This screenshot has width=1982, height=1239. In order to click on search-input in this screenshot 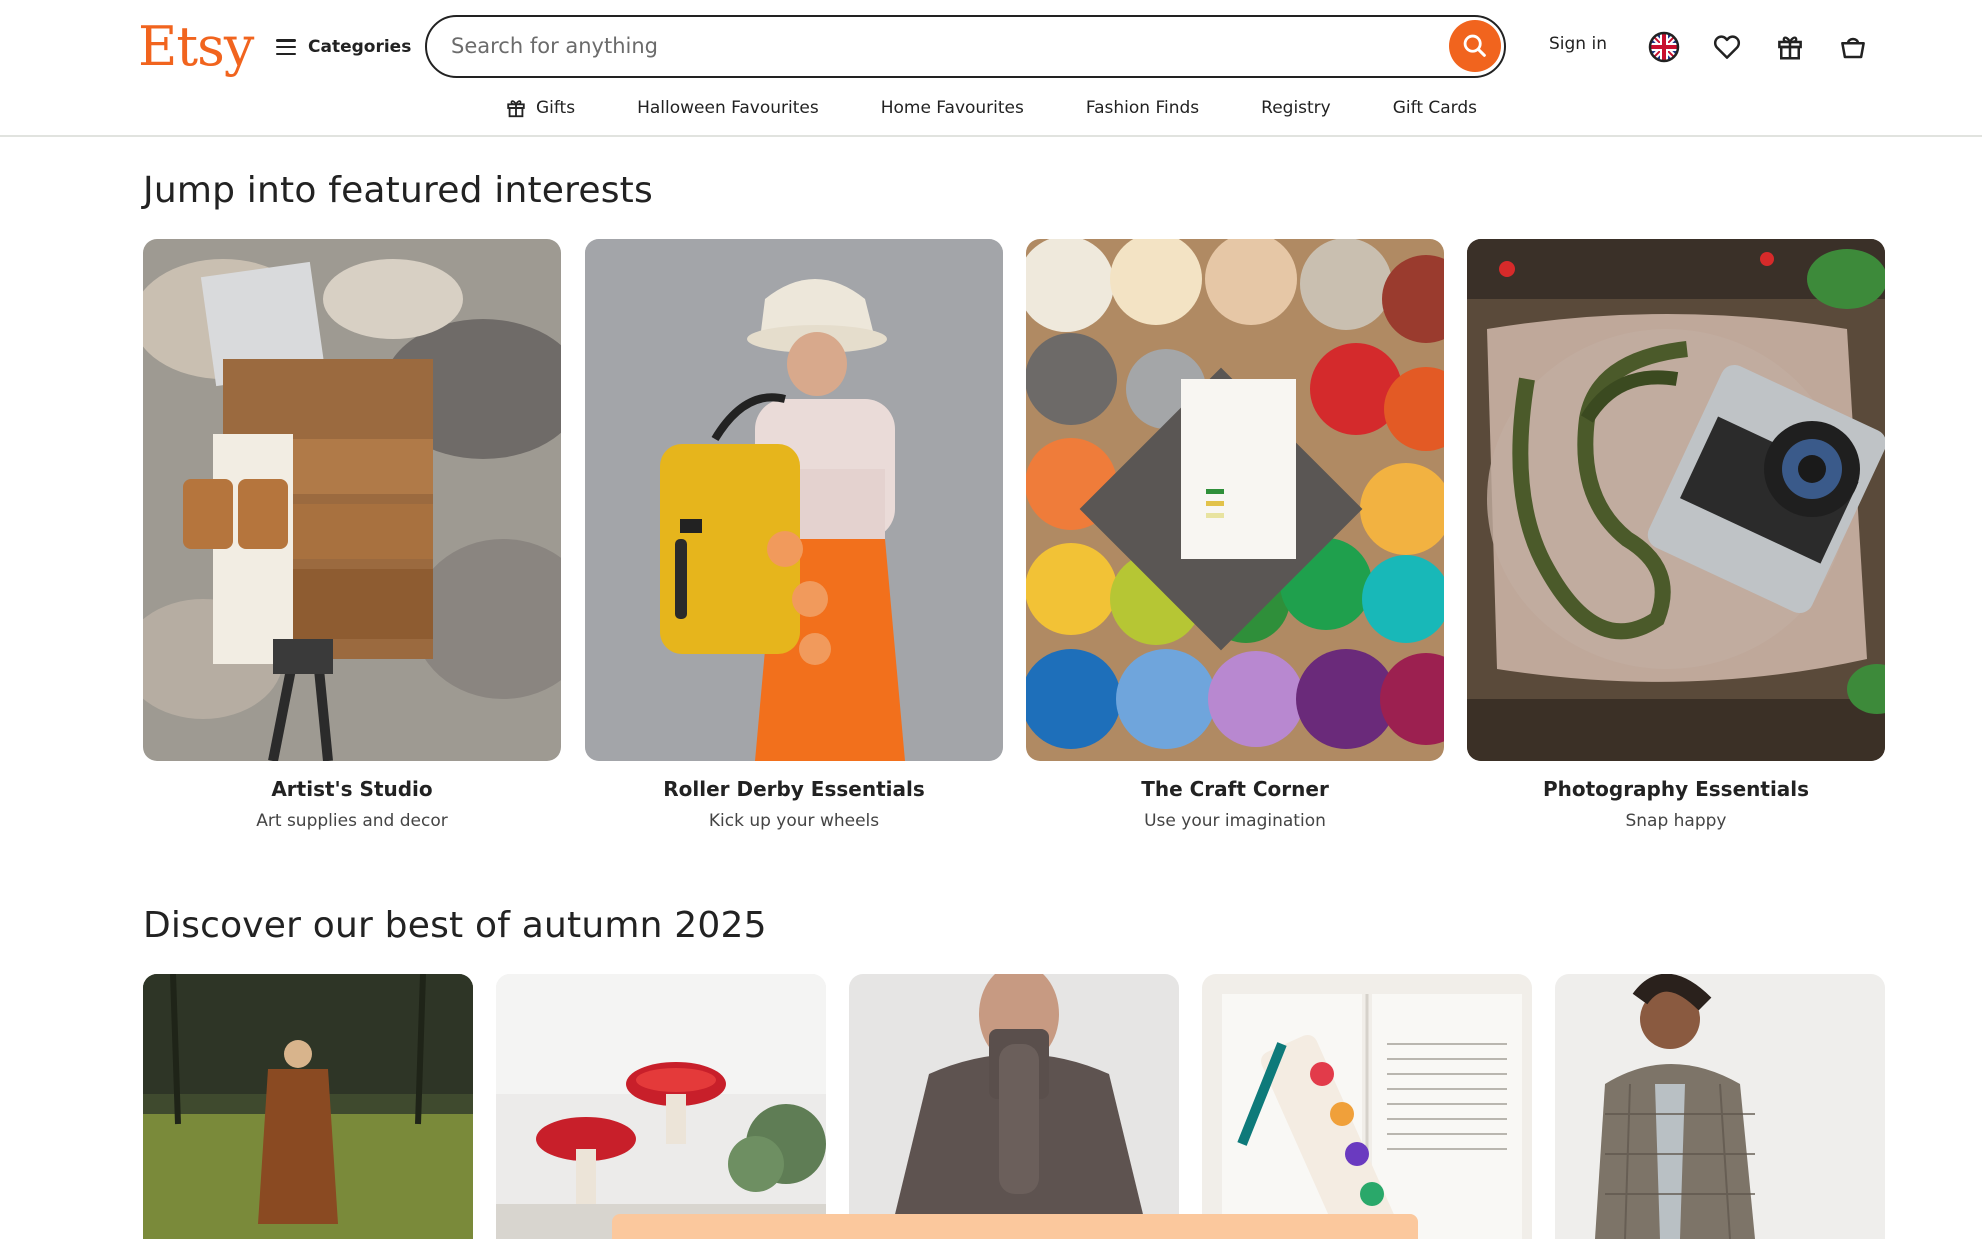, I will do `click(941, 46)`.